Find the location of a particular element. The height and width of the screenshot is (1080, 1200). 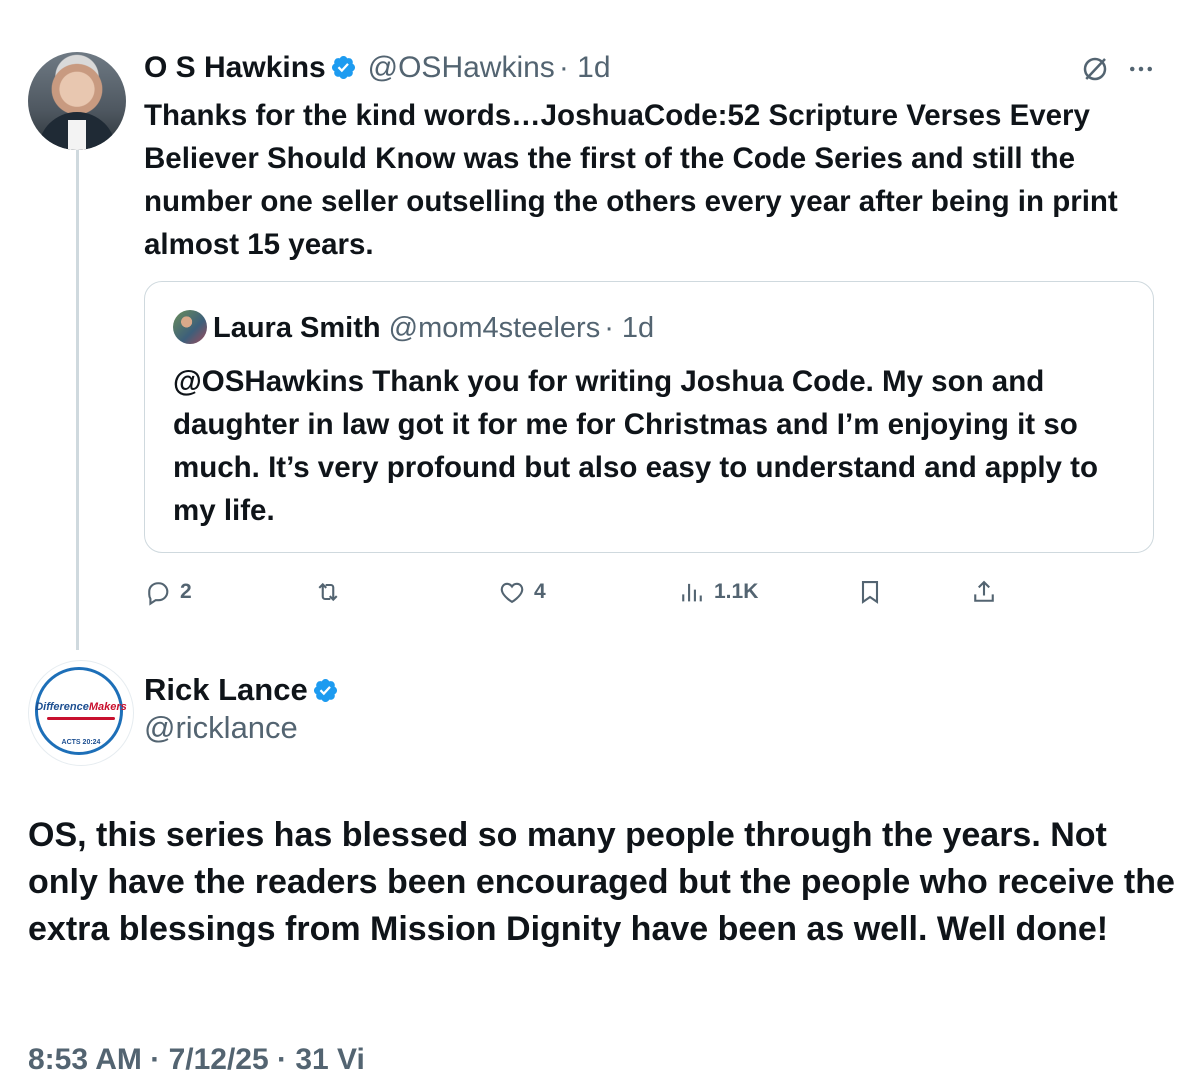

share-icon is located at coordinates (984, 591).